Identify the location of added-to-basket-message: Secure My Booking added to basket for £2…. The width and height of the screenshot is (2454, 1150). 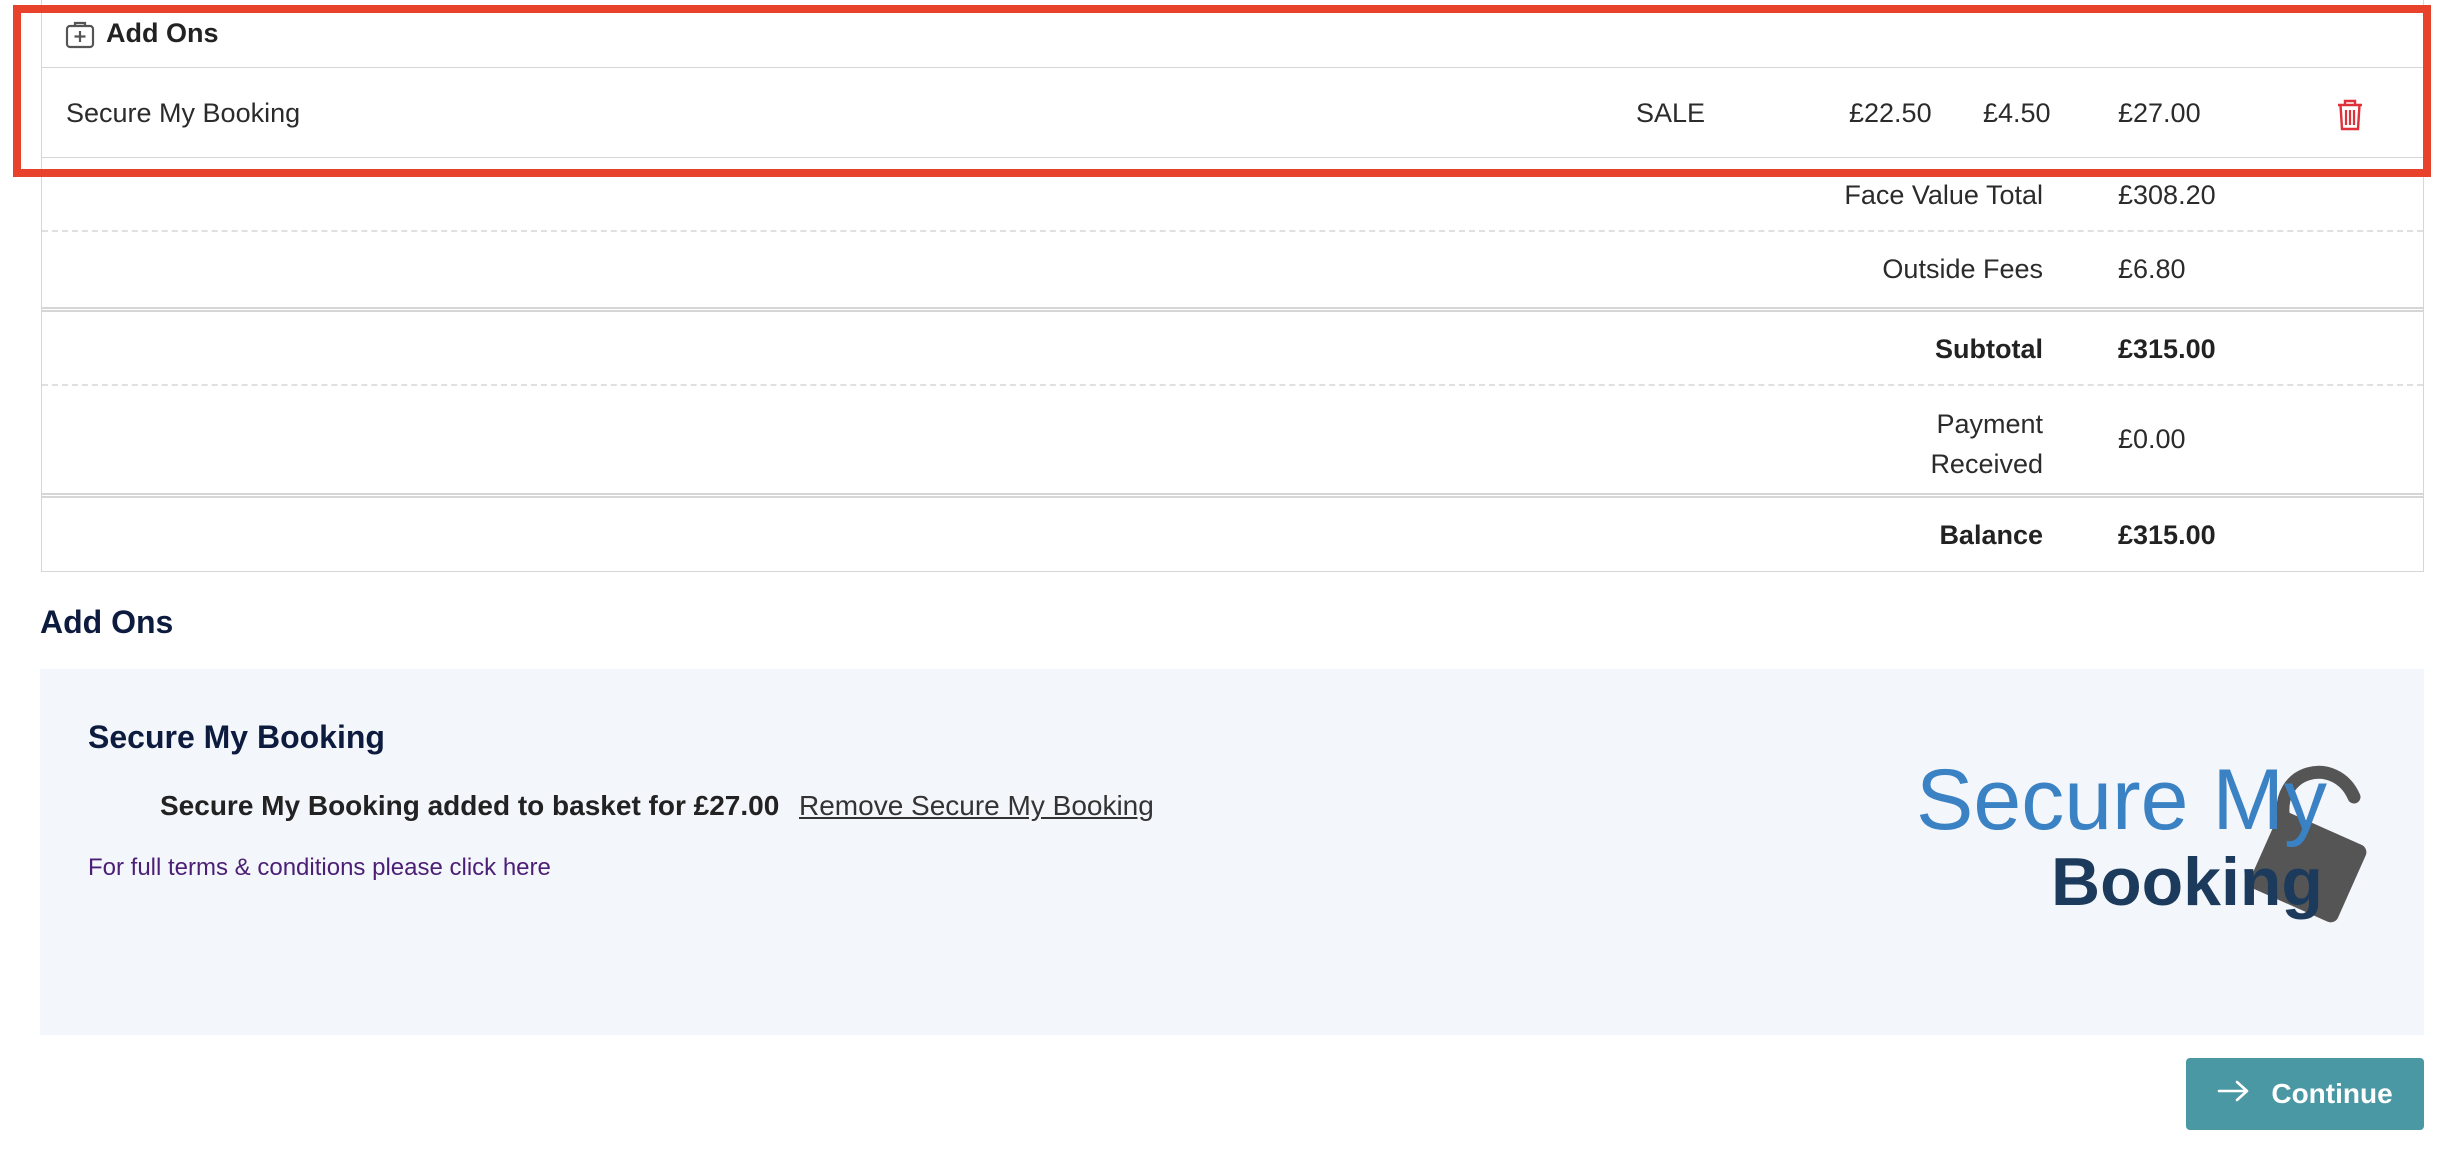
(470, 805).